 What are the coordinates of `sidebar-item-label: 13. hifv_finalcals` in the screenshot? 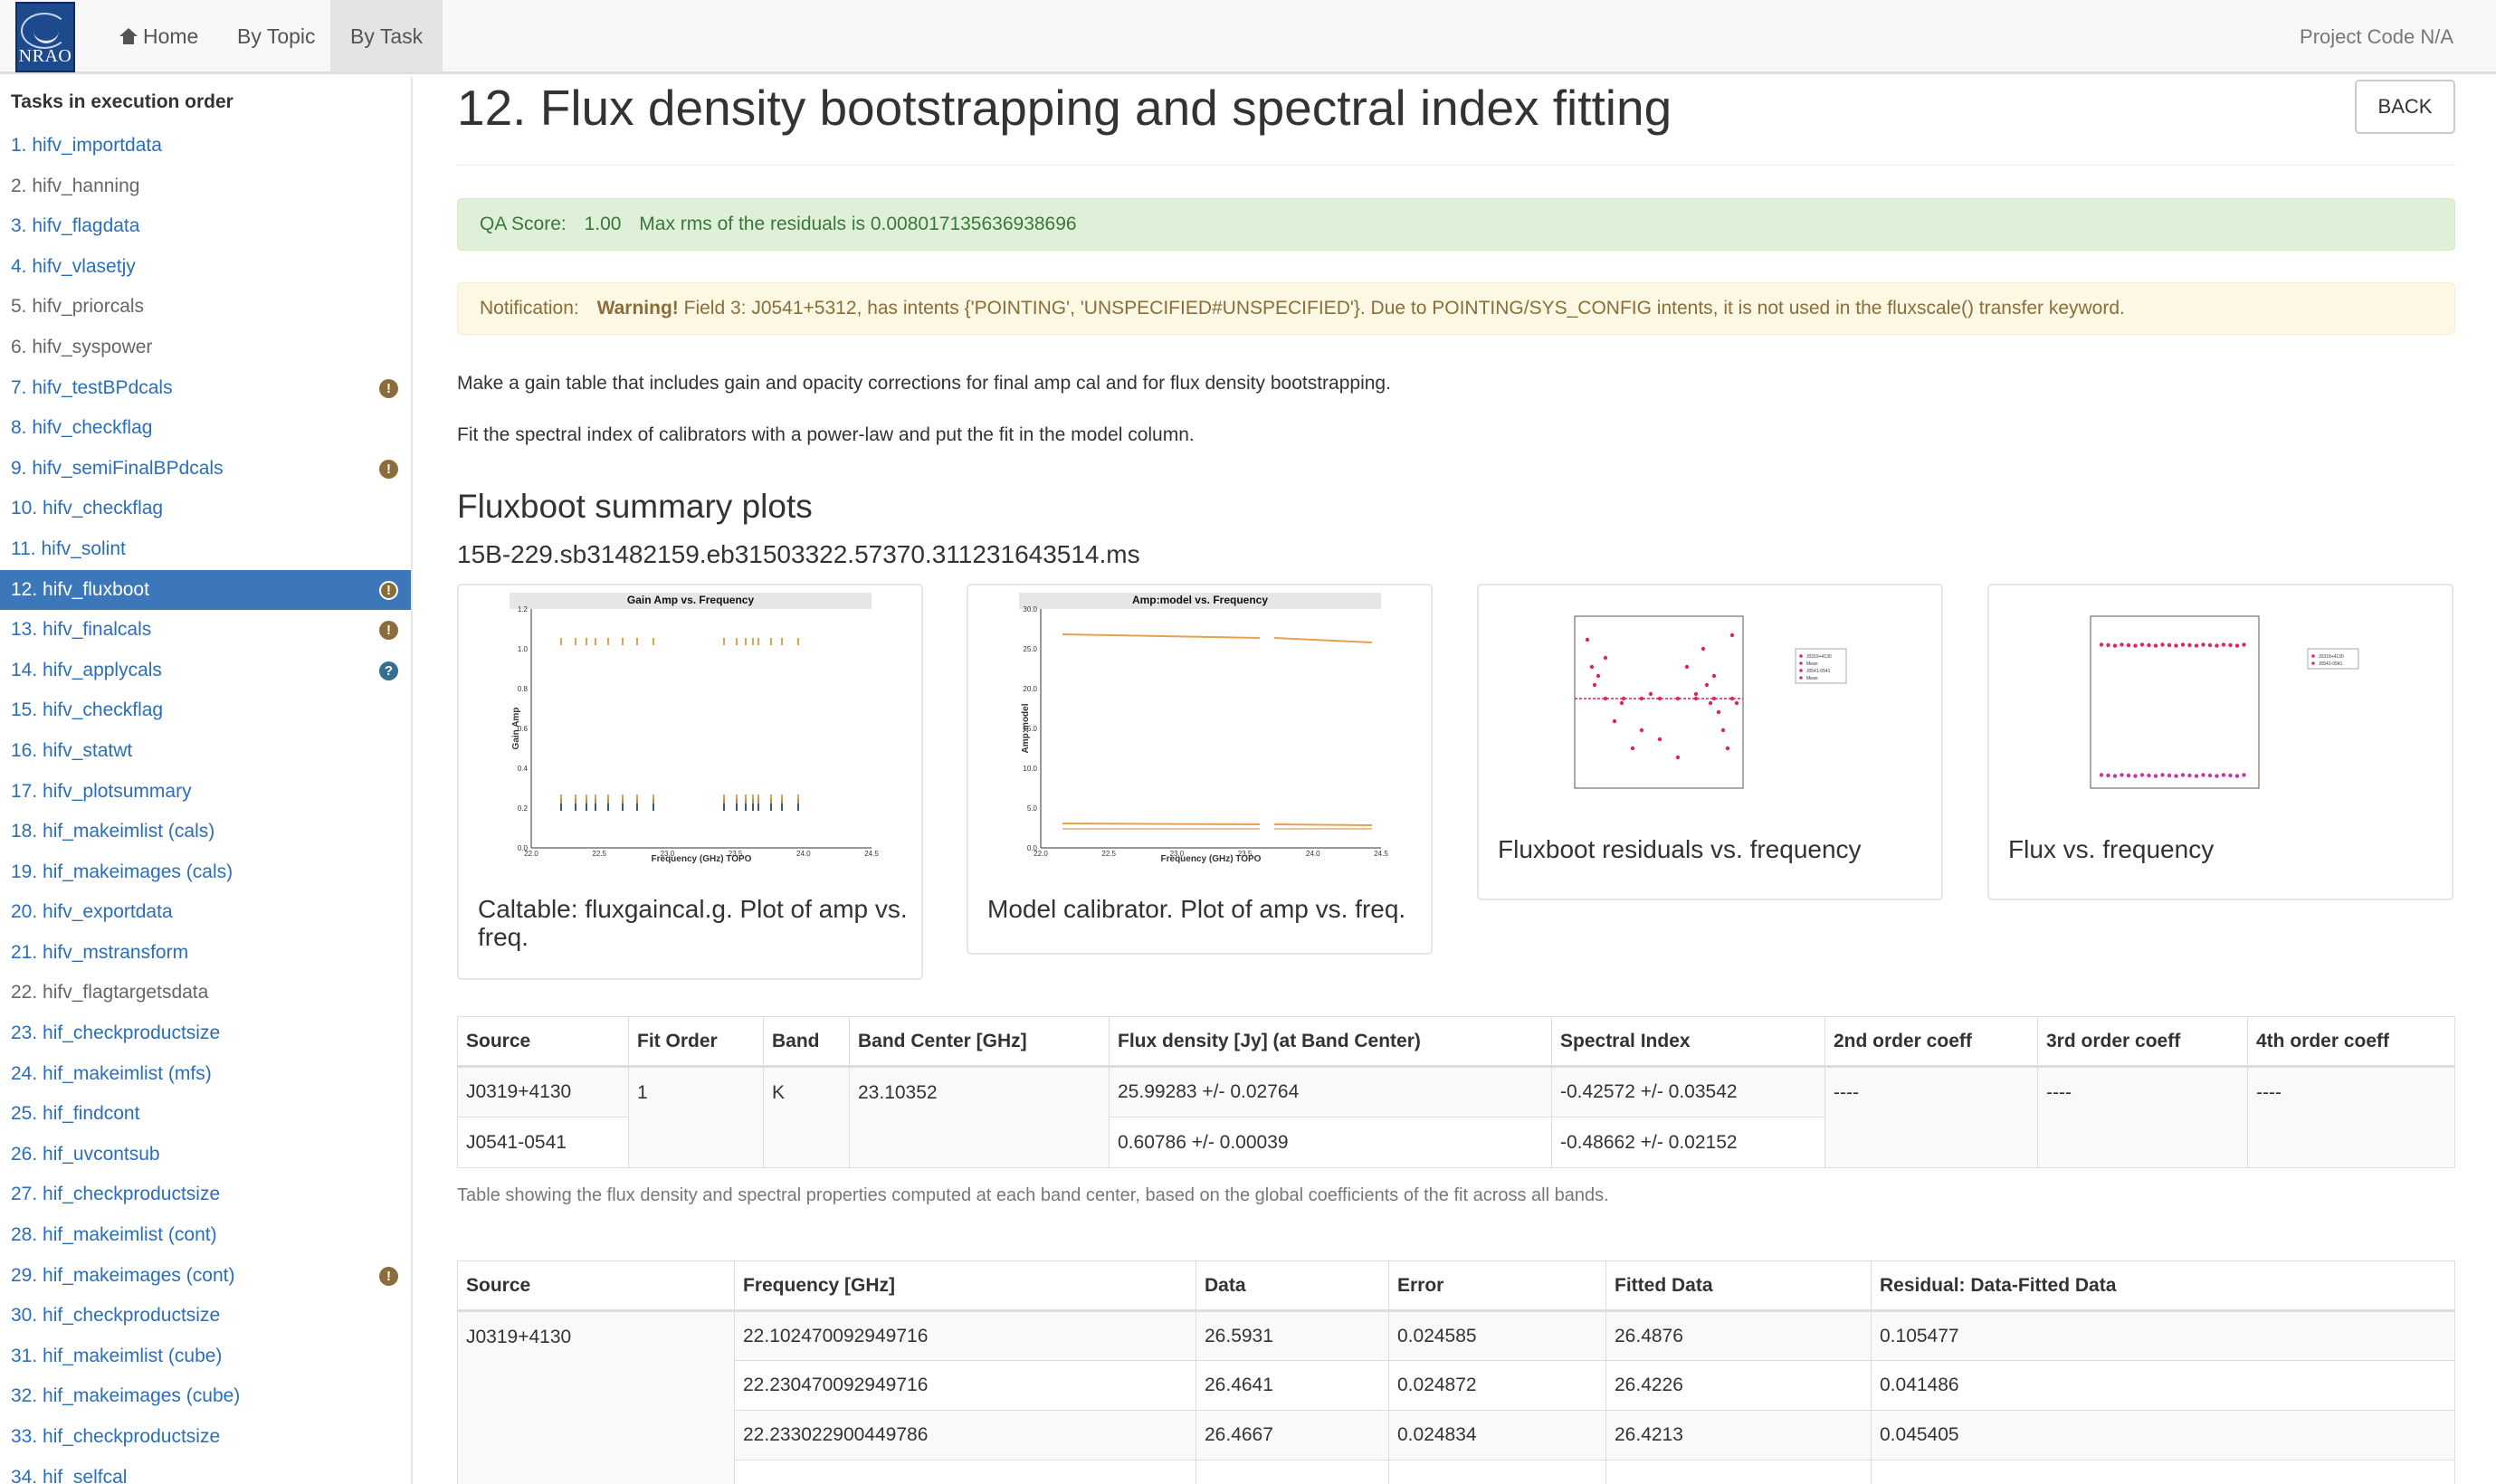 It's located at (81, 630).